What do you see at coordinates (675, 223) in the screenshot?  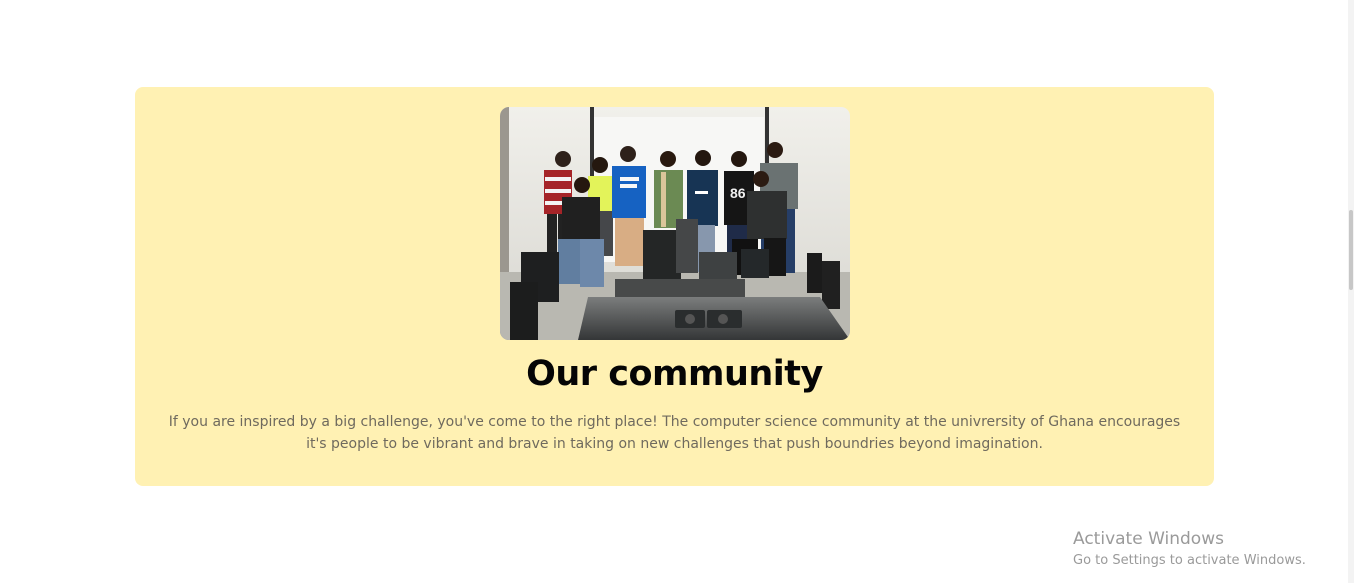 I see `community-photo: 86` at bounding box center [675, 223].